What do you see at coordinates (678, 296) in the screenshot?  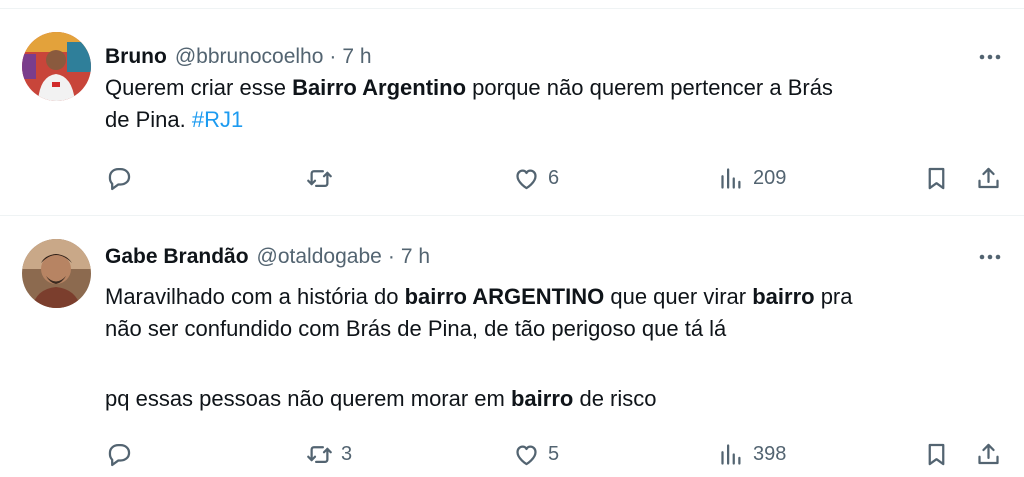 I see `text-segment: que quer virar` at bounding box center [678, 296].